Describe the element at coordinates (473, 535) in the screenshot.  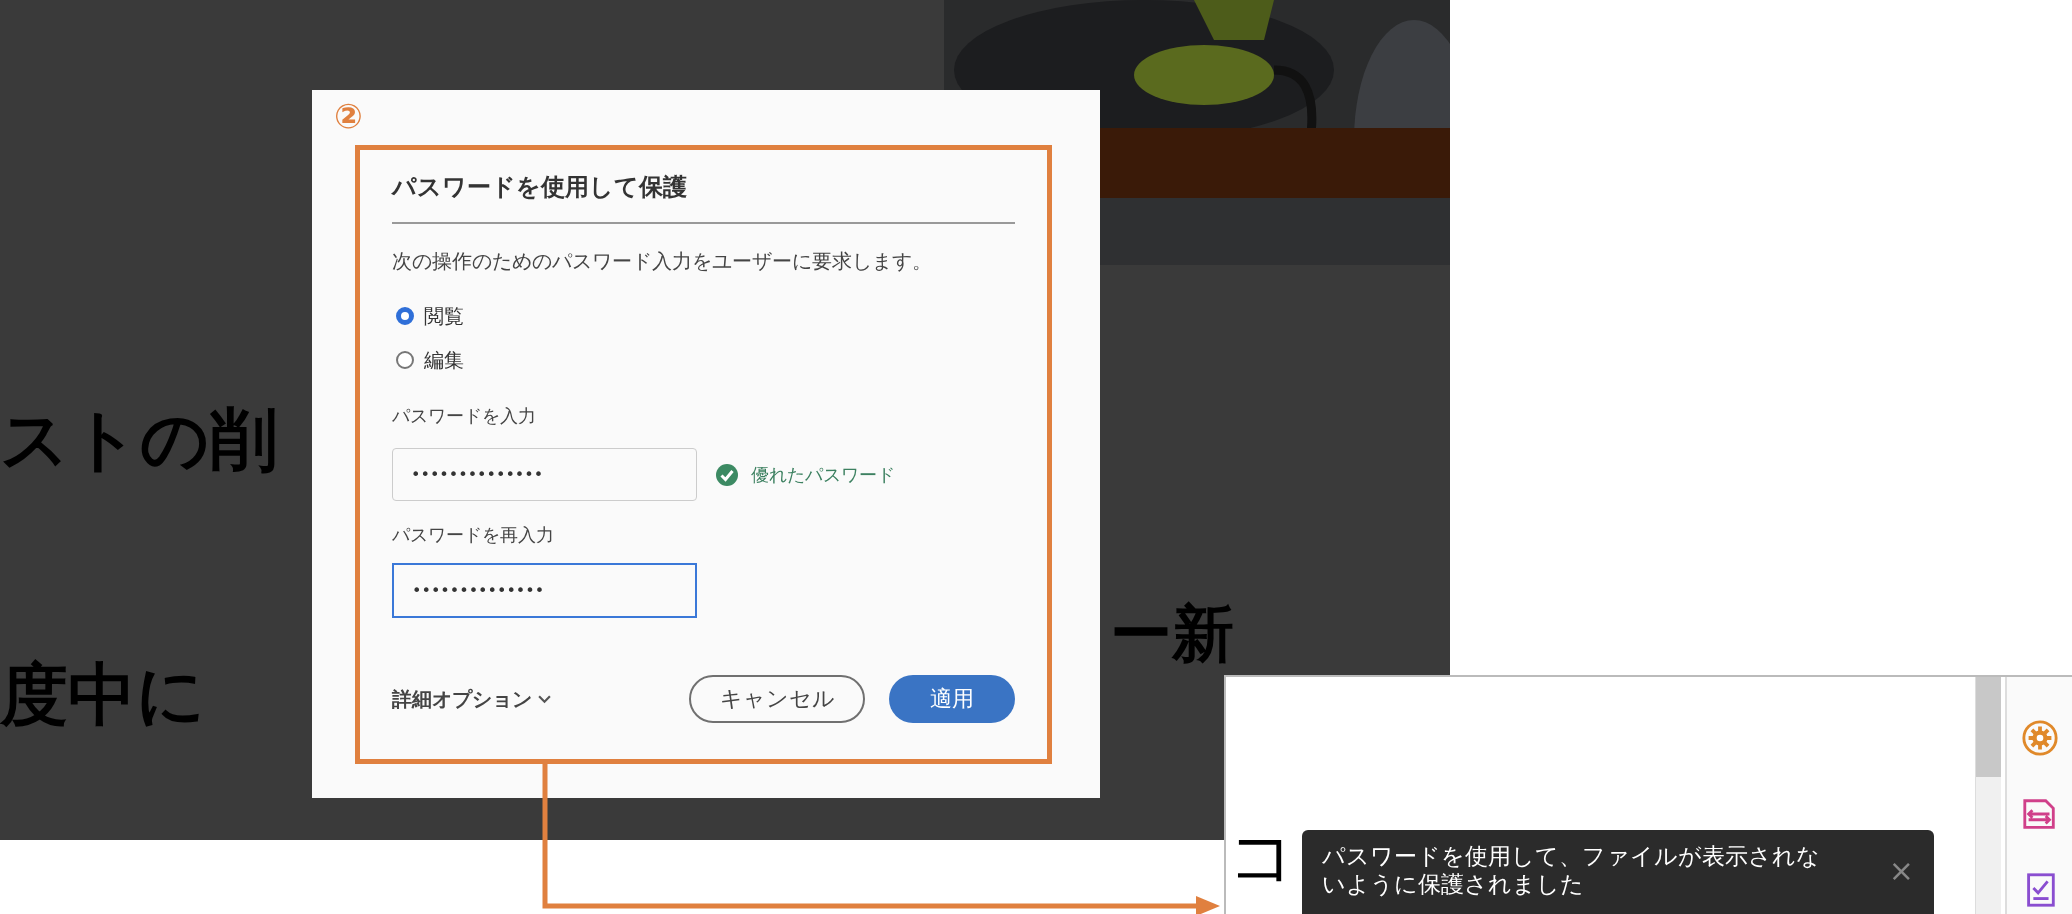
I see `field-label: パスワードを再入力` at that location.